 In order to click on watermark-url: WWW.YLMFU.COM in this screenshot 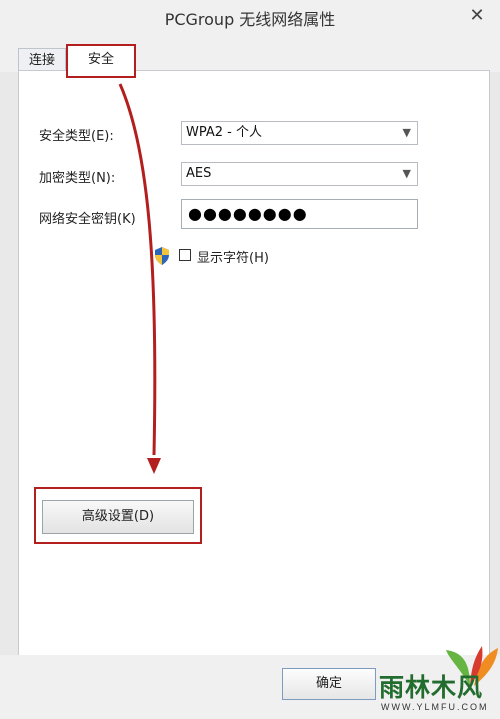, I will do `click(435, 707)`.